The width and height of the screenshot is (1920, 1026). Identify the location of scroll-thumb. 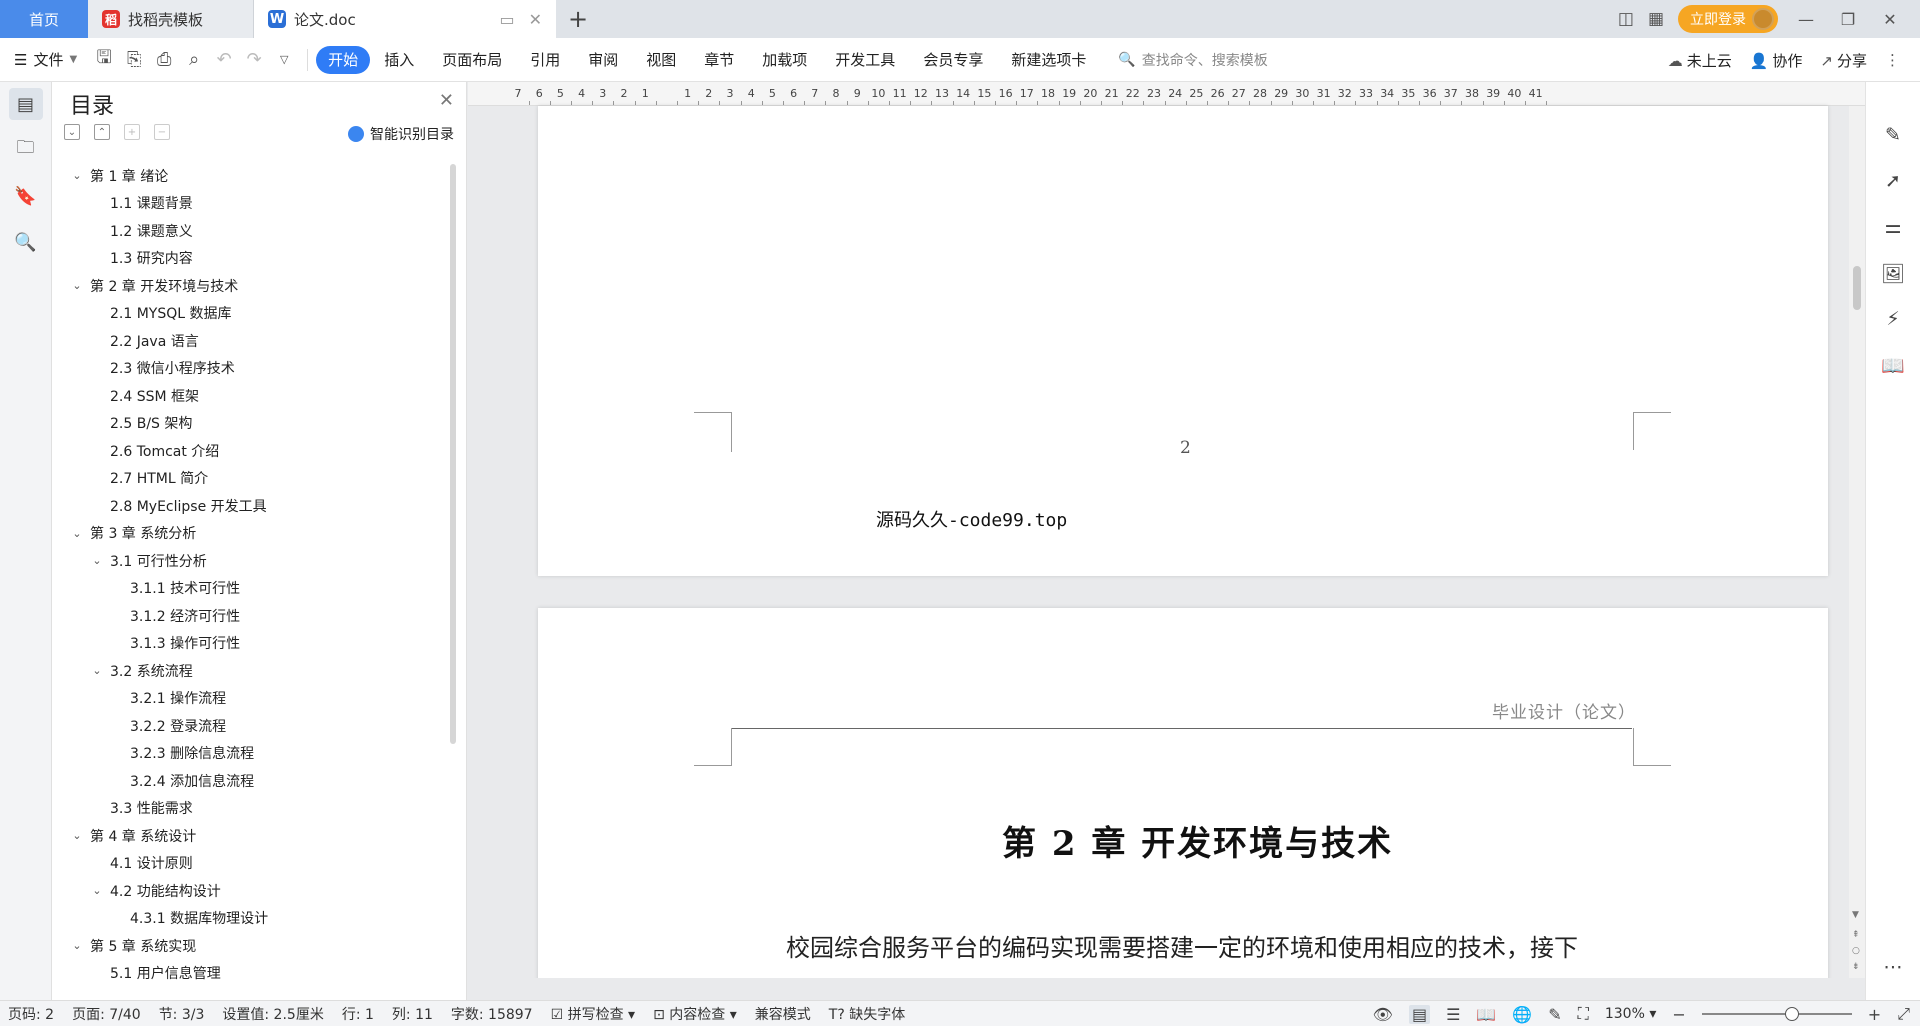
(1857, 288).